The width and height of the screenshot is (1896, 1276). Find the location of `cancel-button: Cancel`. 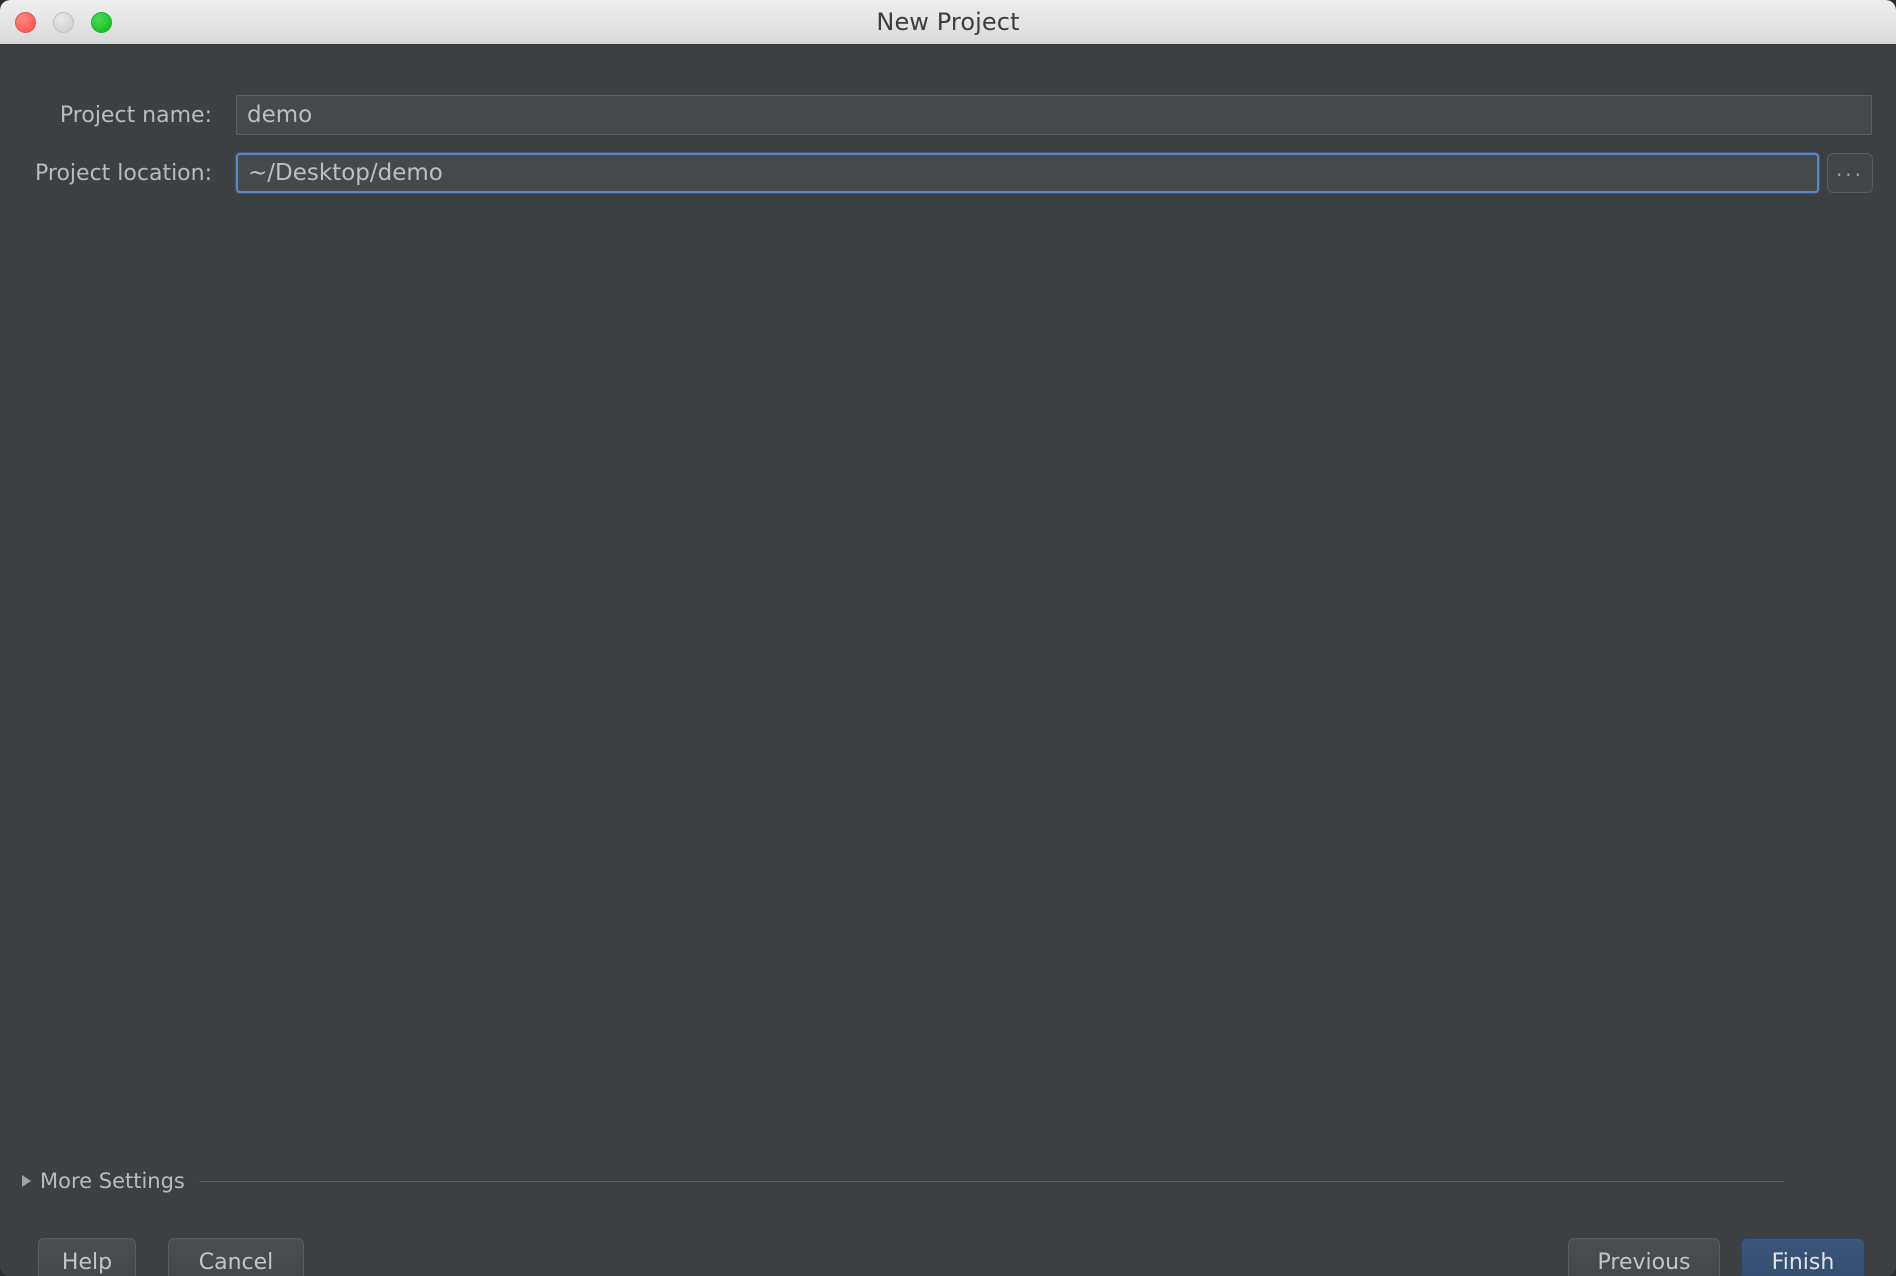

cancel-button: Cancel is located at coordinates (236, 1257).